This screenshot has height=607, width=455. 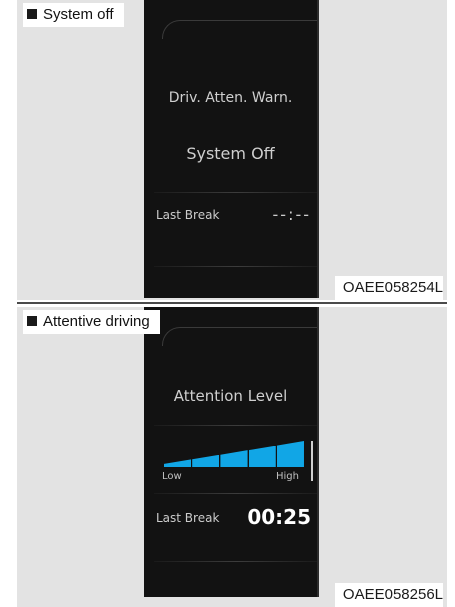 I want to click on display-title: Driv. Atten. Warn., so click(x=230, y=98).